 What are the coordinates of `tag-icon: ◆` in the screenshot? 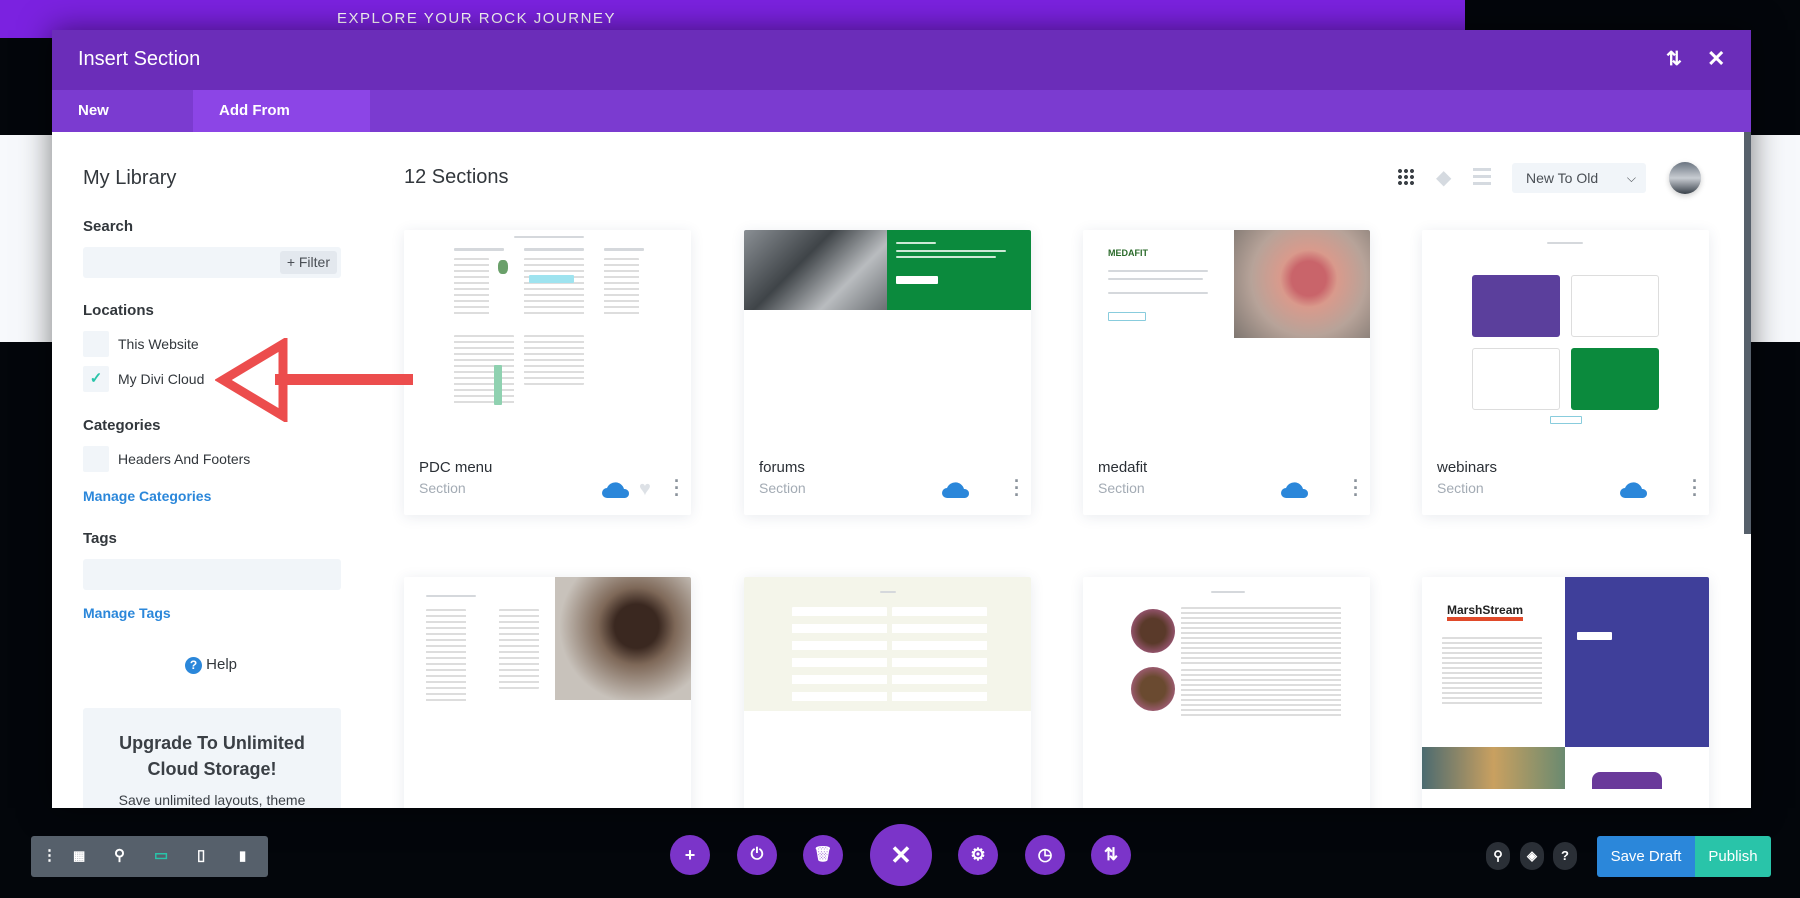 It's located at (1443, 177).